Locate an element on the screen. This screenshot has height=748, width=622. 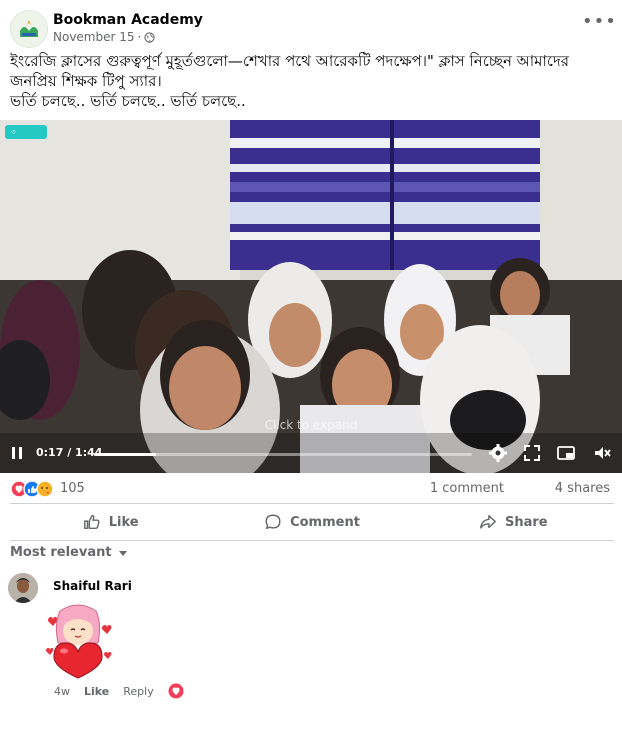
comment-bubble-icon is located at coordinates (273, 522).